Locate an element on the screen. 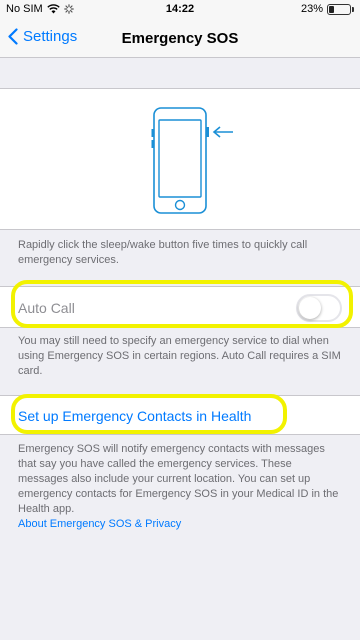 This screenshot has height=640, width=360. battery-percent: 23% is located at coordinates (311, 9).